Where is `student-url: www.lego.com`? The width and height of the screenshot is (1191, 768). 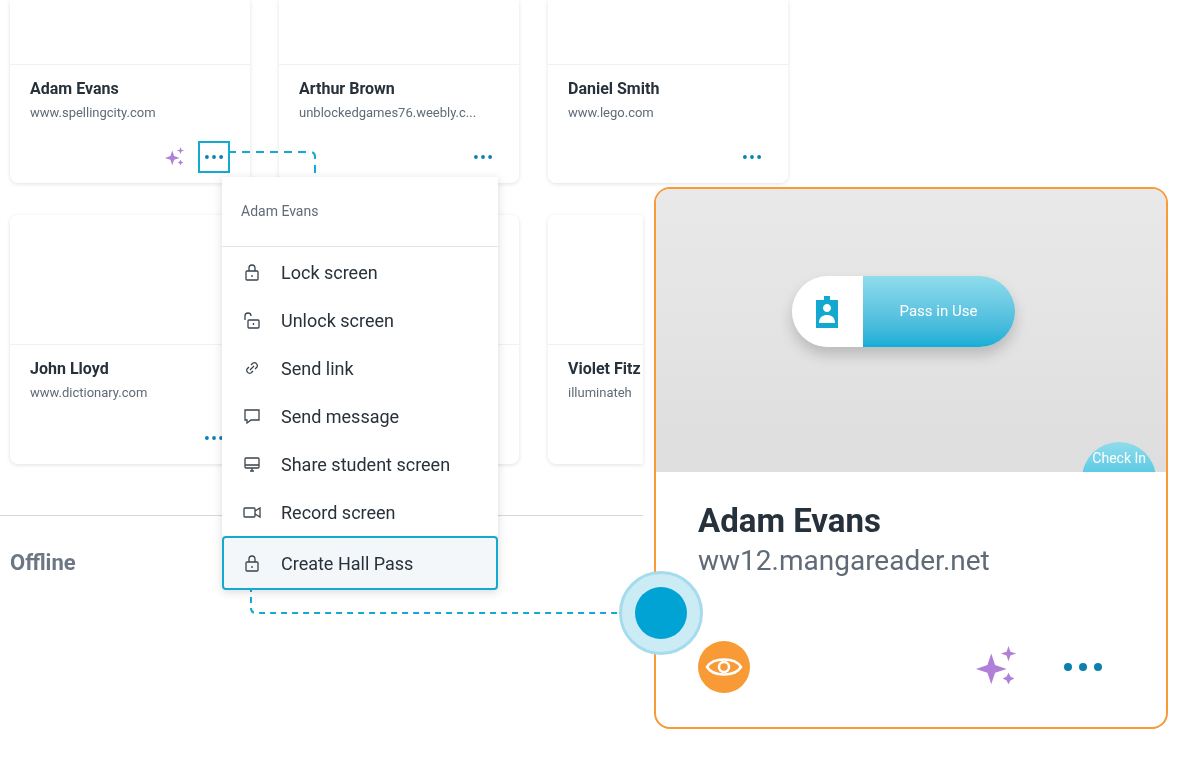
student-url: www.lego.com is located at coordinates (611, 113).